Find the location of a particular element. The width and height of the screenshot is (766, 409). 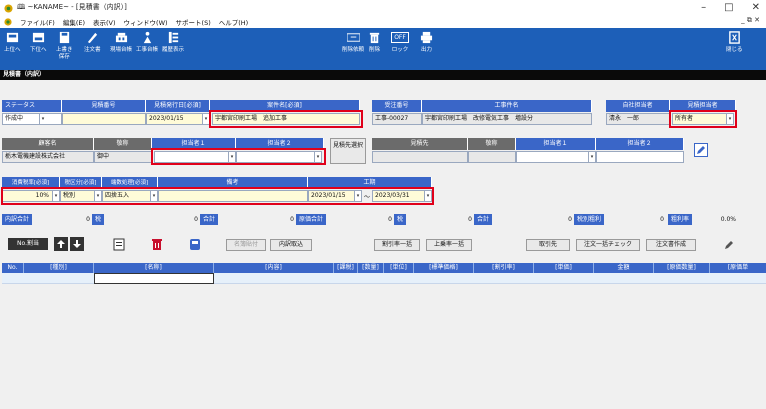

status-select: 作成中 is located at coordinates (32, 119).